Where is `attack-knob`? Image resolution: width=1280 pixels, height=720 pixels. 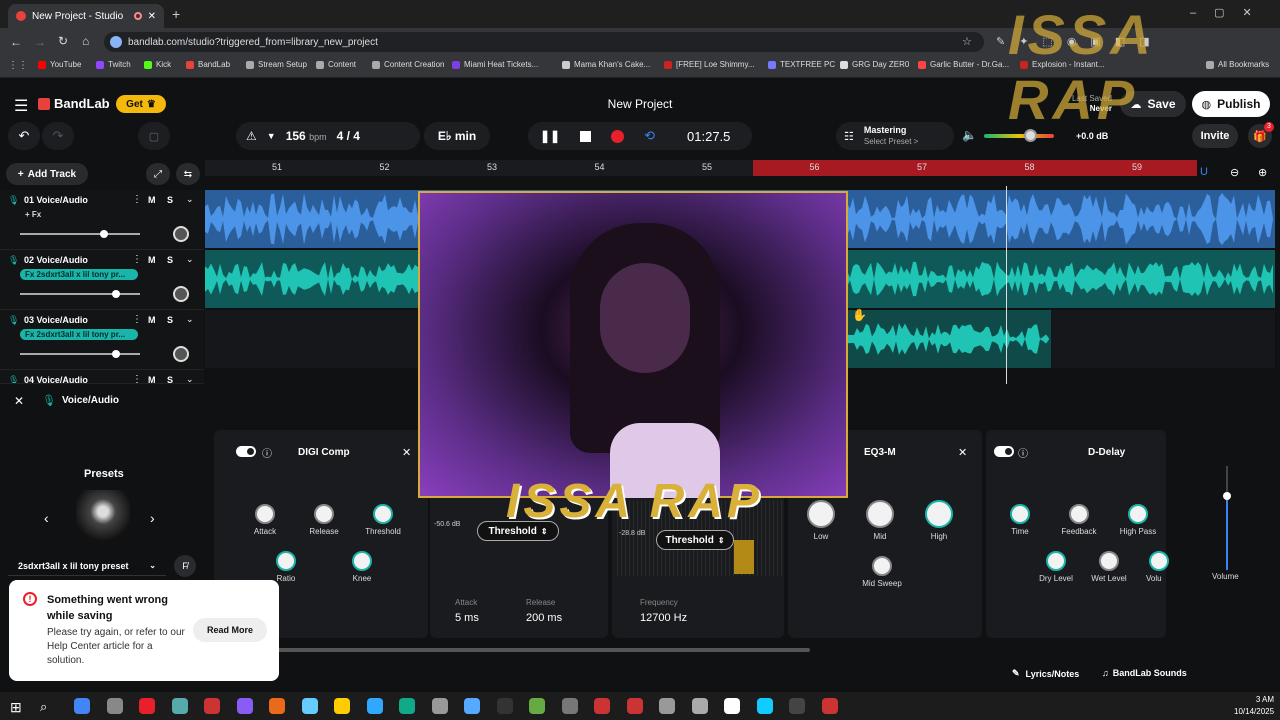
attack-knob is located at coordinates (265, 514).